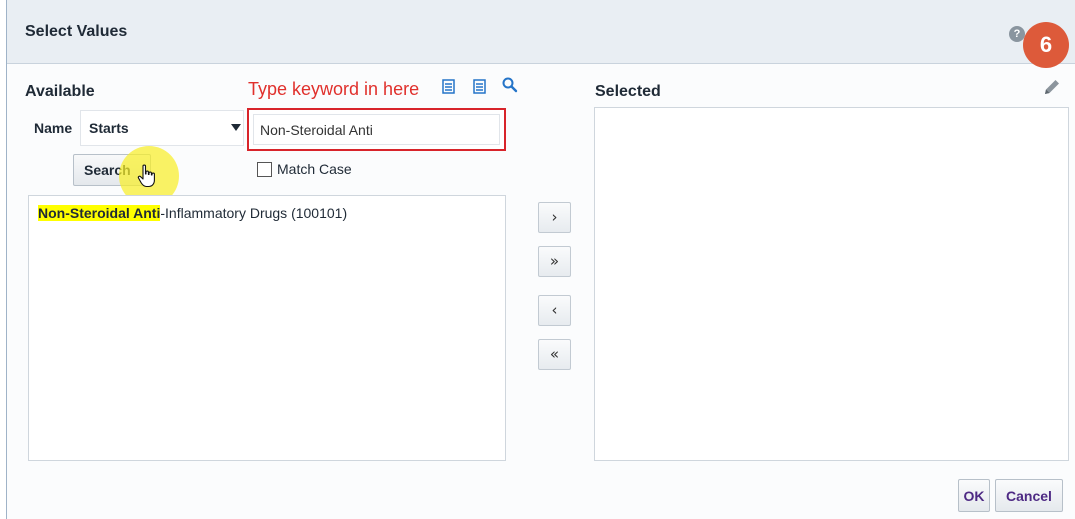 The image size is (1075, 519). Describe the element at coordinates (1052, 89) in the screenshot. I see `edit-pencil-icon` at that location.